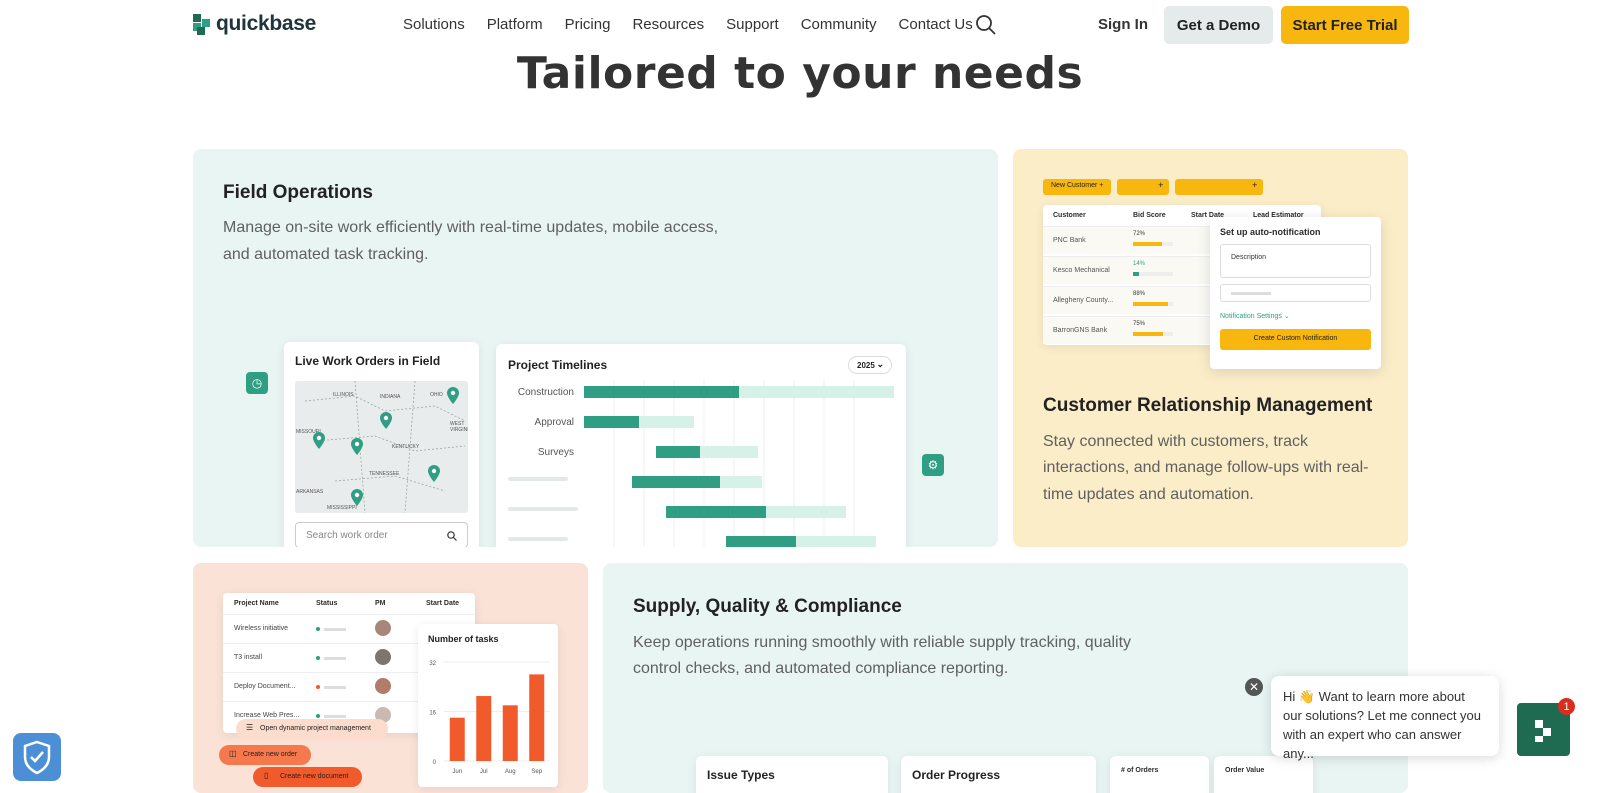 This screenshot has width=1600, height=793. I want to click on menu-item-solutions: Solutions, so click(434, 24).